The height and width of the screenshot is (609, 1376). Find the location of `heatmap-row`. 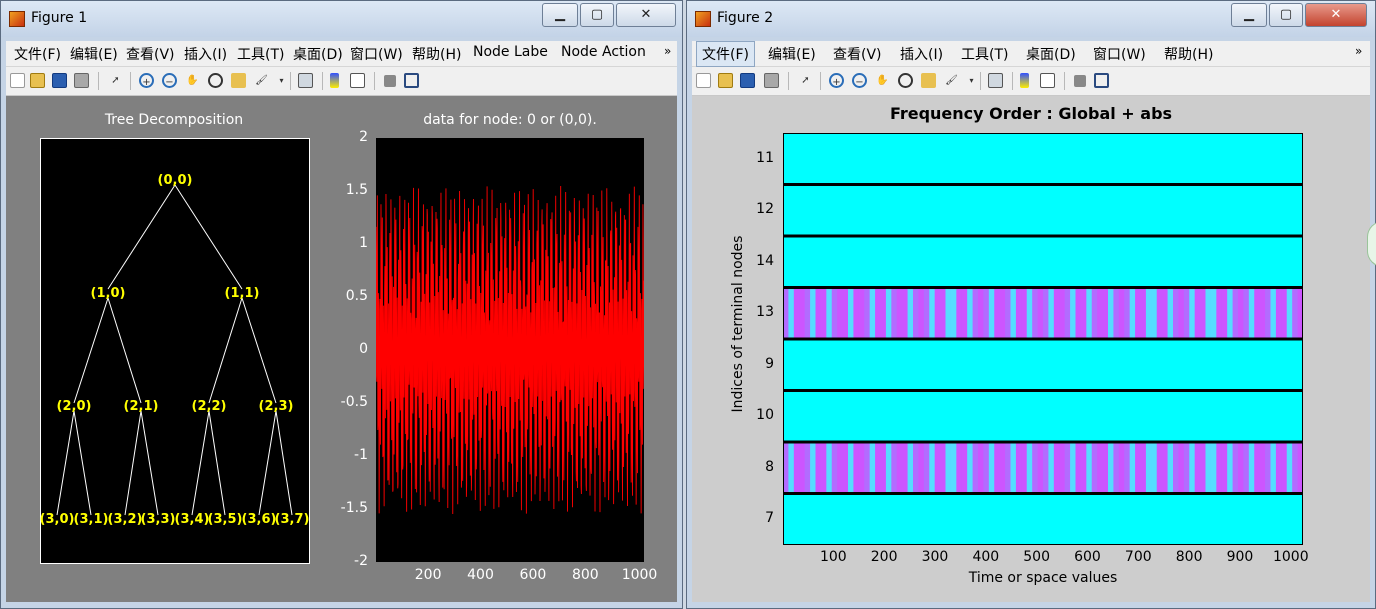

heatmap-row is located at coordinates (1043, 416).